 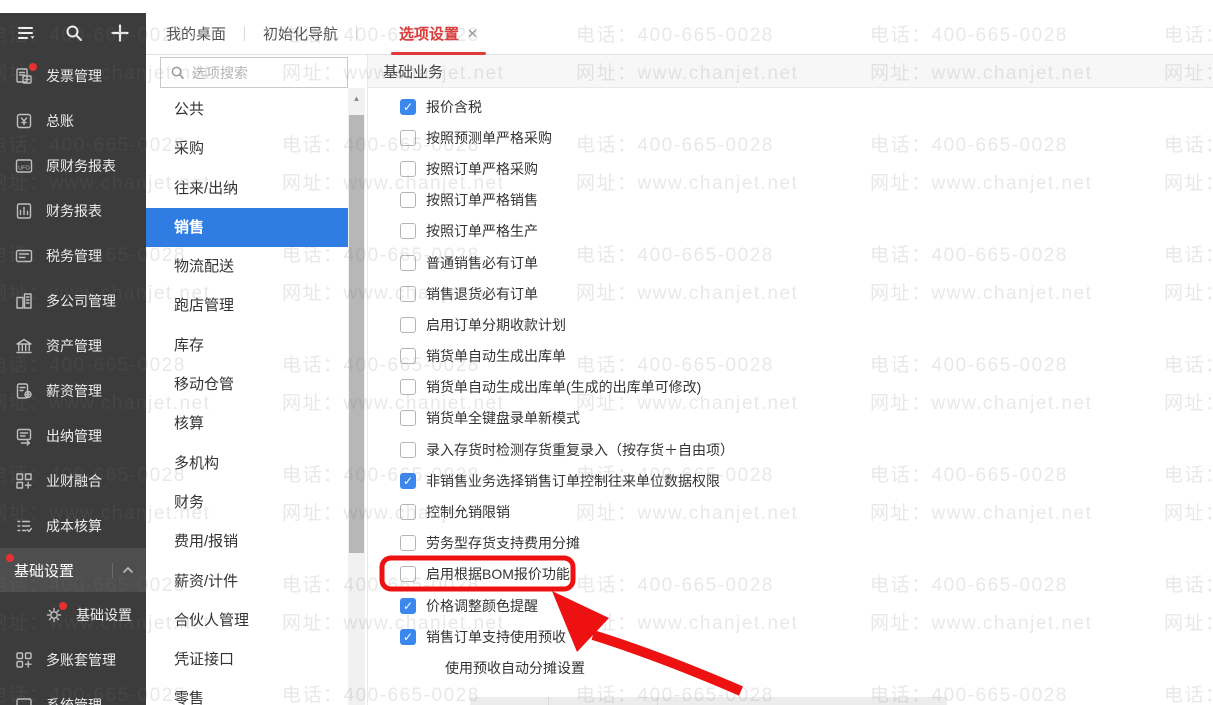 What do you see at coordinates (482, 293) in the screenshot?
I see `option-label: 销售退货必有订单` at bounding box center [482, 293].